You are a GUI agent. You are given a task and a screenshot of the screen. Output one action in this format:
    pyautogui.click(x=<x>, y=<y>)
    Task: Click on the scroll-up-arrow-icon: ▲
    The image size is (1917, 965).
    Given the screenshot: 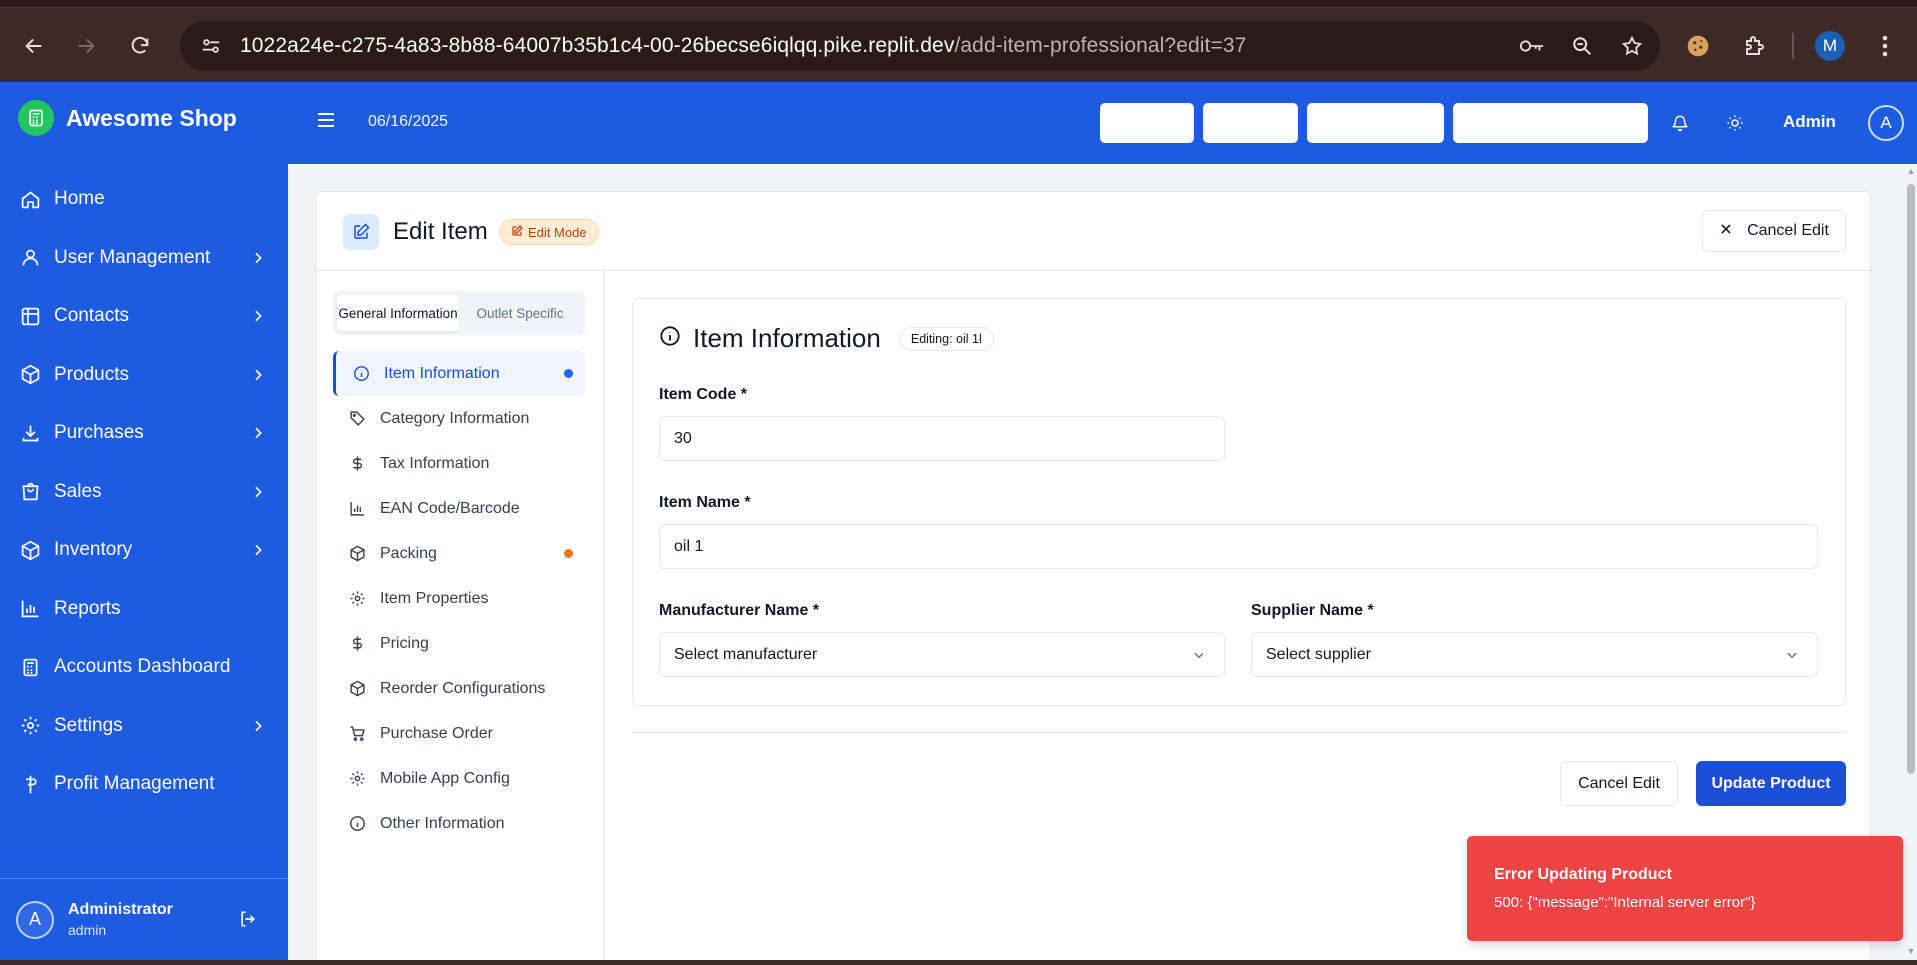 What is the action you would take?
    pyautogui.click(x=1911, y=171)
    